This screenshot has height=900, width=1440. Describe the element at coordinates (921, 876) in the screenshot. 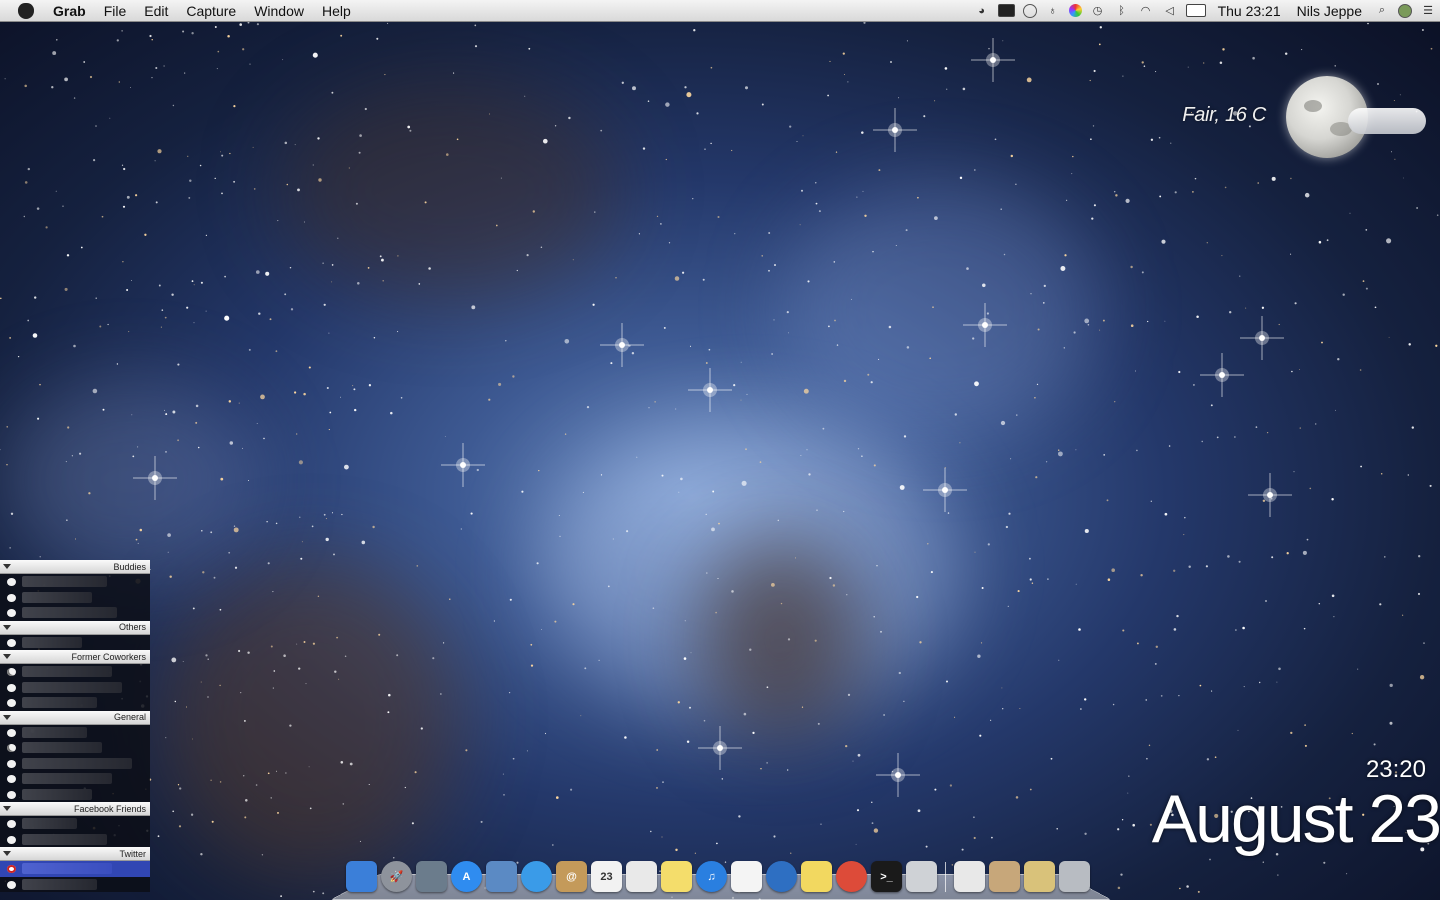

I see `grab-icon` at that location.